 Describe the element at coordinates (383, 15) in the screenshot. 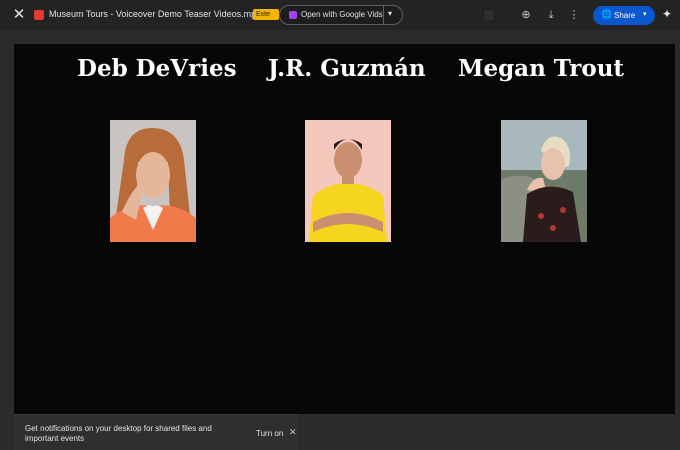

I see `open-with-divider` at that location.